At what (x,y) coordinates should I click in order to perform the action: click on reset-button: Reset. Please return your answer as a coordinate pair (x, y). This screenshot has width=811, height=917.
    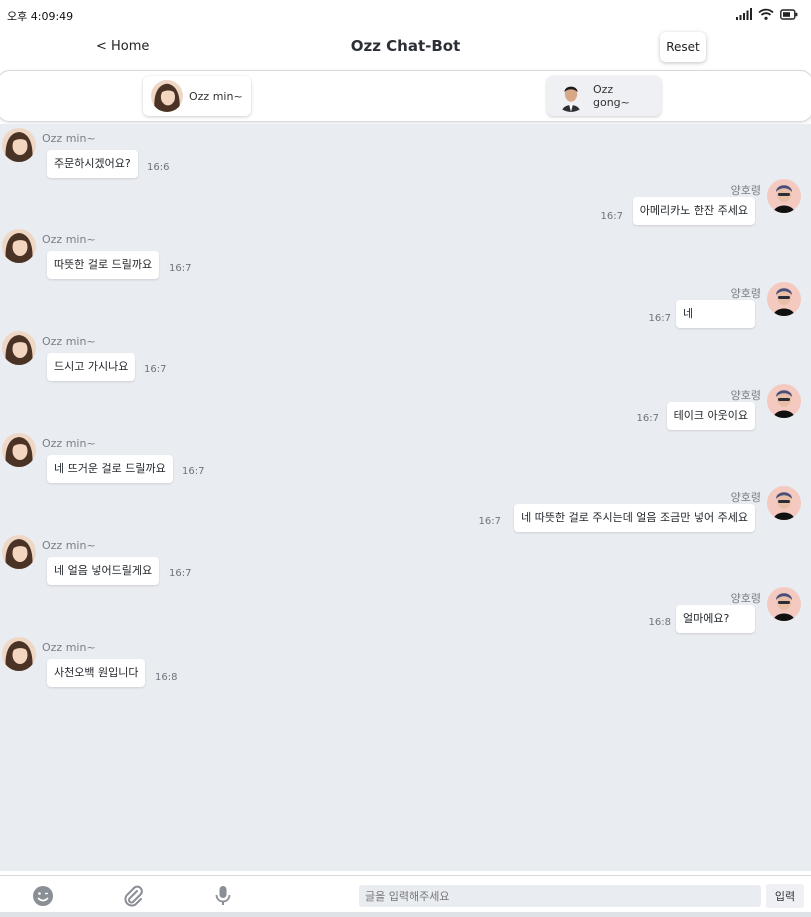
    Looking at the image, I should click on (683, 47).